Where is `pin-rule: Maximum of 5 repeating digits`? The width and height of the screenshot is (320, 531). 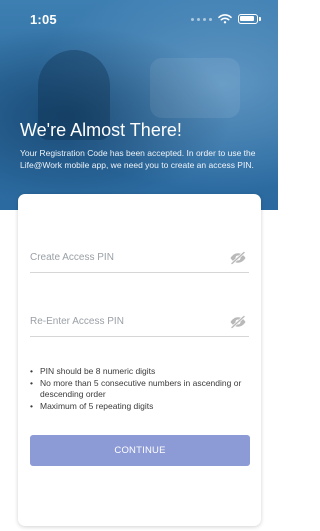 pin-rule: Maximum of 5 repeating digits is located at coordinates (141, 406).